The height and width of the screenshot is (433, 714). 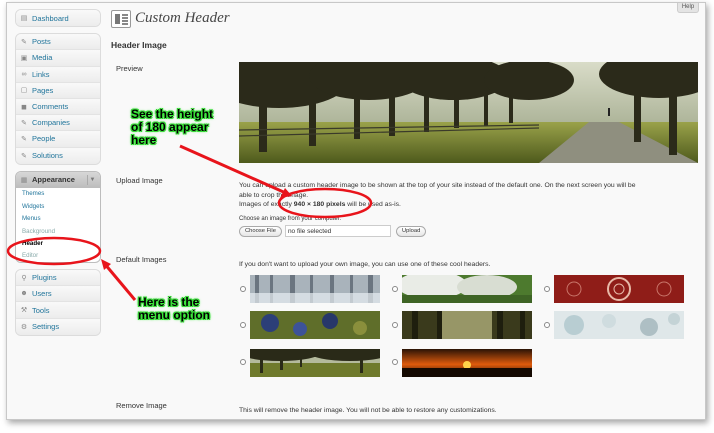 What do you see at coordinates (58, 310) in the screenshot?
I see `menu-item-tools: ⚒ Tools` at bounding box center [58, 310].